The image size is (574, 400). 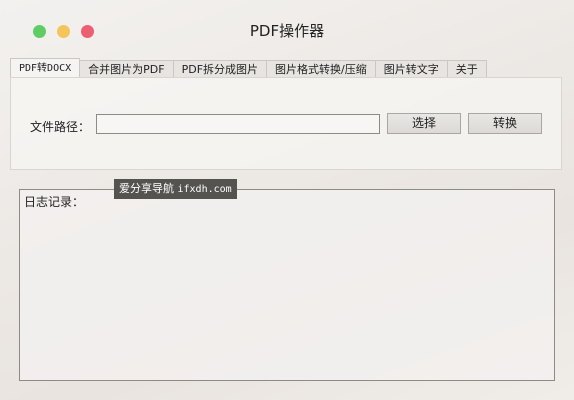 I want to click on watermark-url: ifxdh.com, so click(x=204, y=189).